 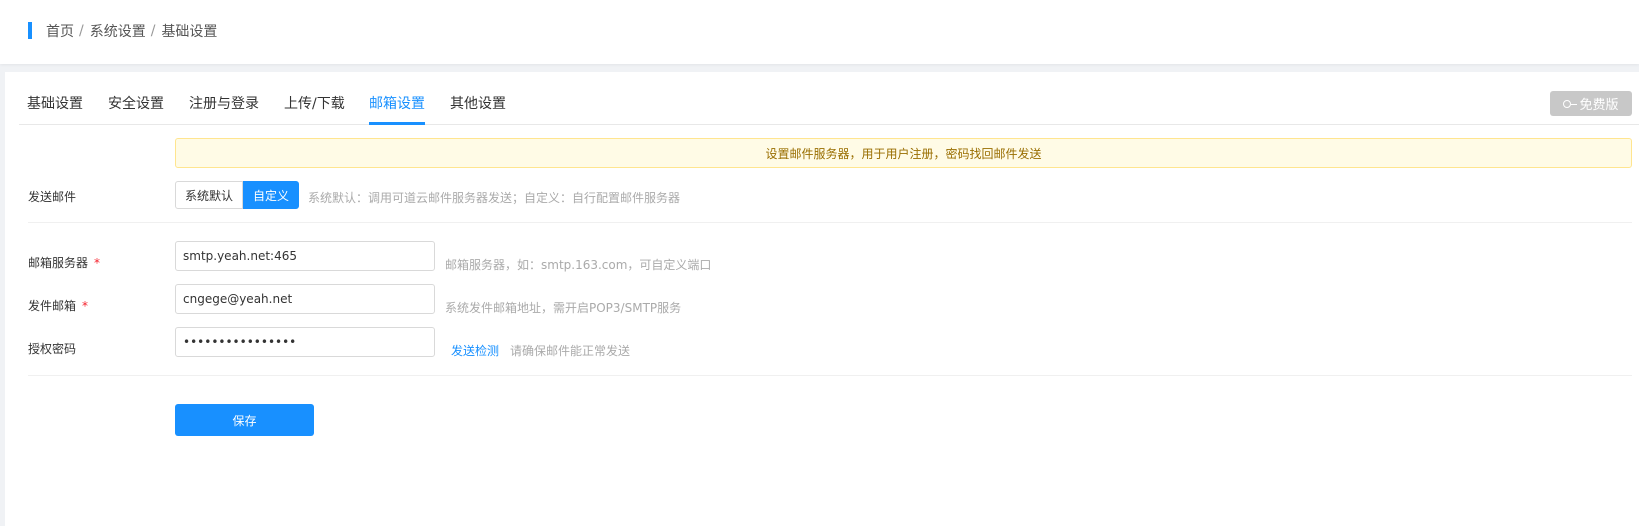 I want to click on option-custom: 自定义, so click(x=271, y=195).